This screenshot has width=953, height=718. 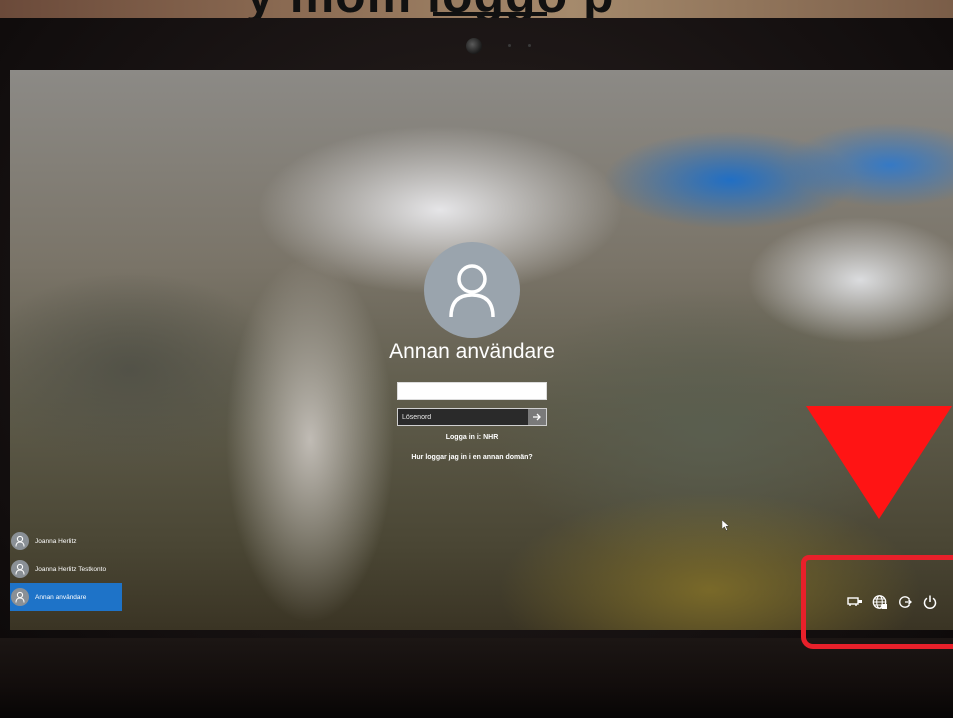 What do you see at coordinates (877, 602) in the screenshot?
I see `red-highlight-box` at bounding box center [877, 602].